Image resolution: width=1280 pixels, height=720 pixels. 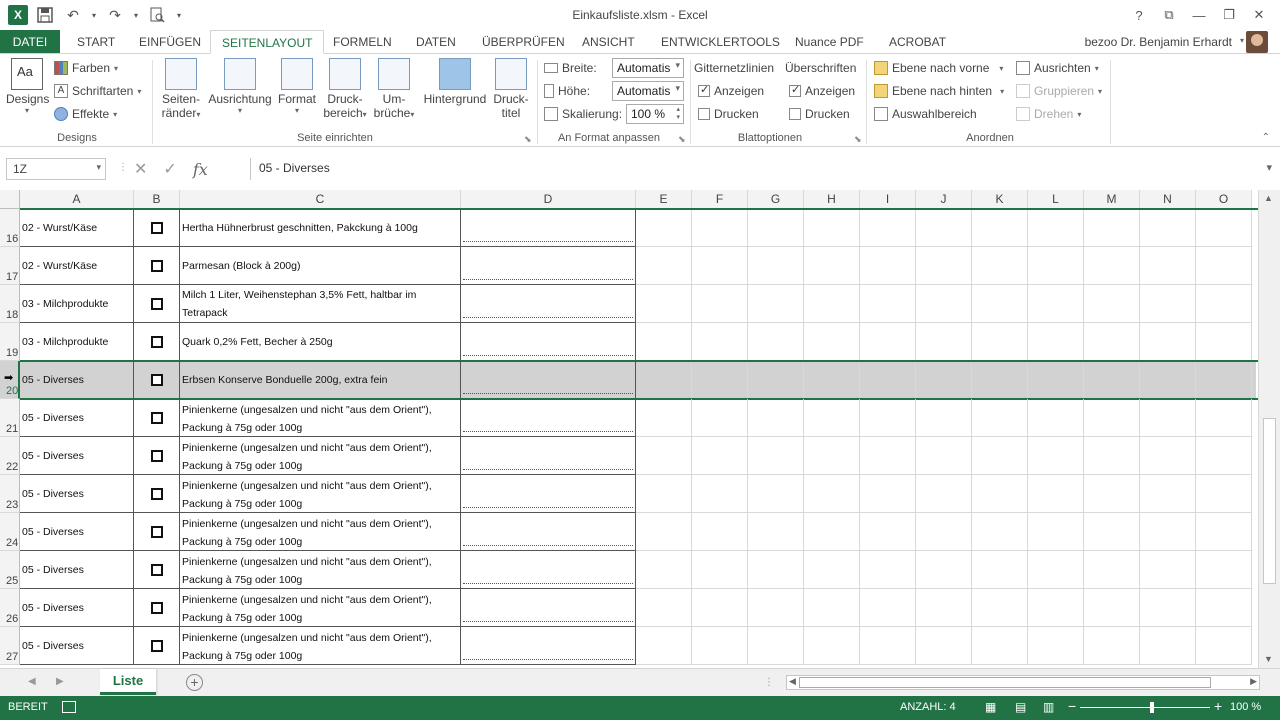 What do you see at coordinates (69, 707) in the screenshot?
I see `macro-record-icon` at bounding box center [69, 707].